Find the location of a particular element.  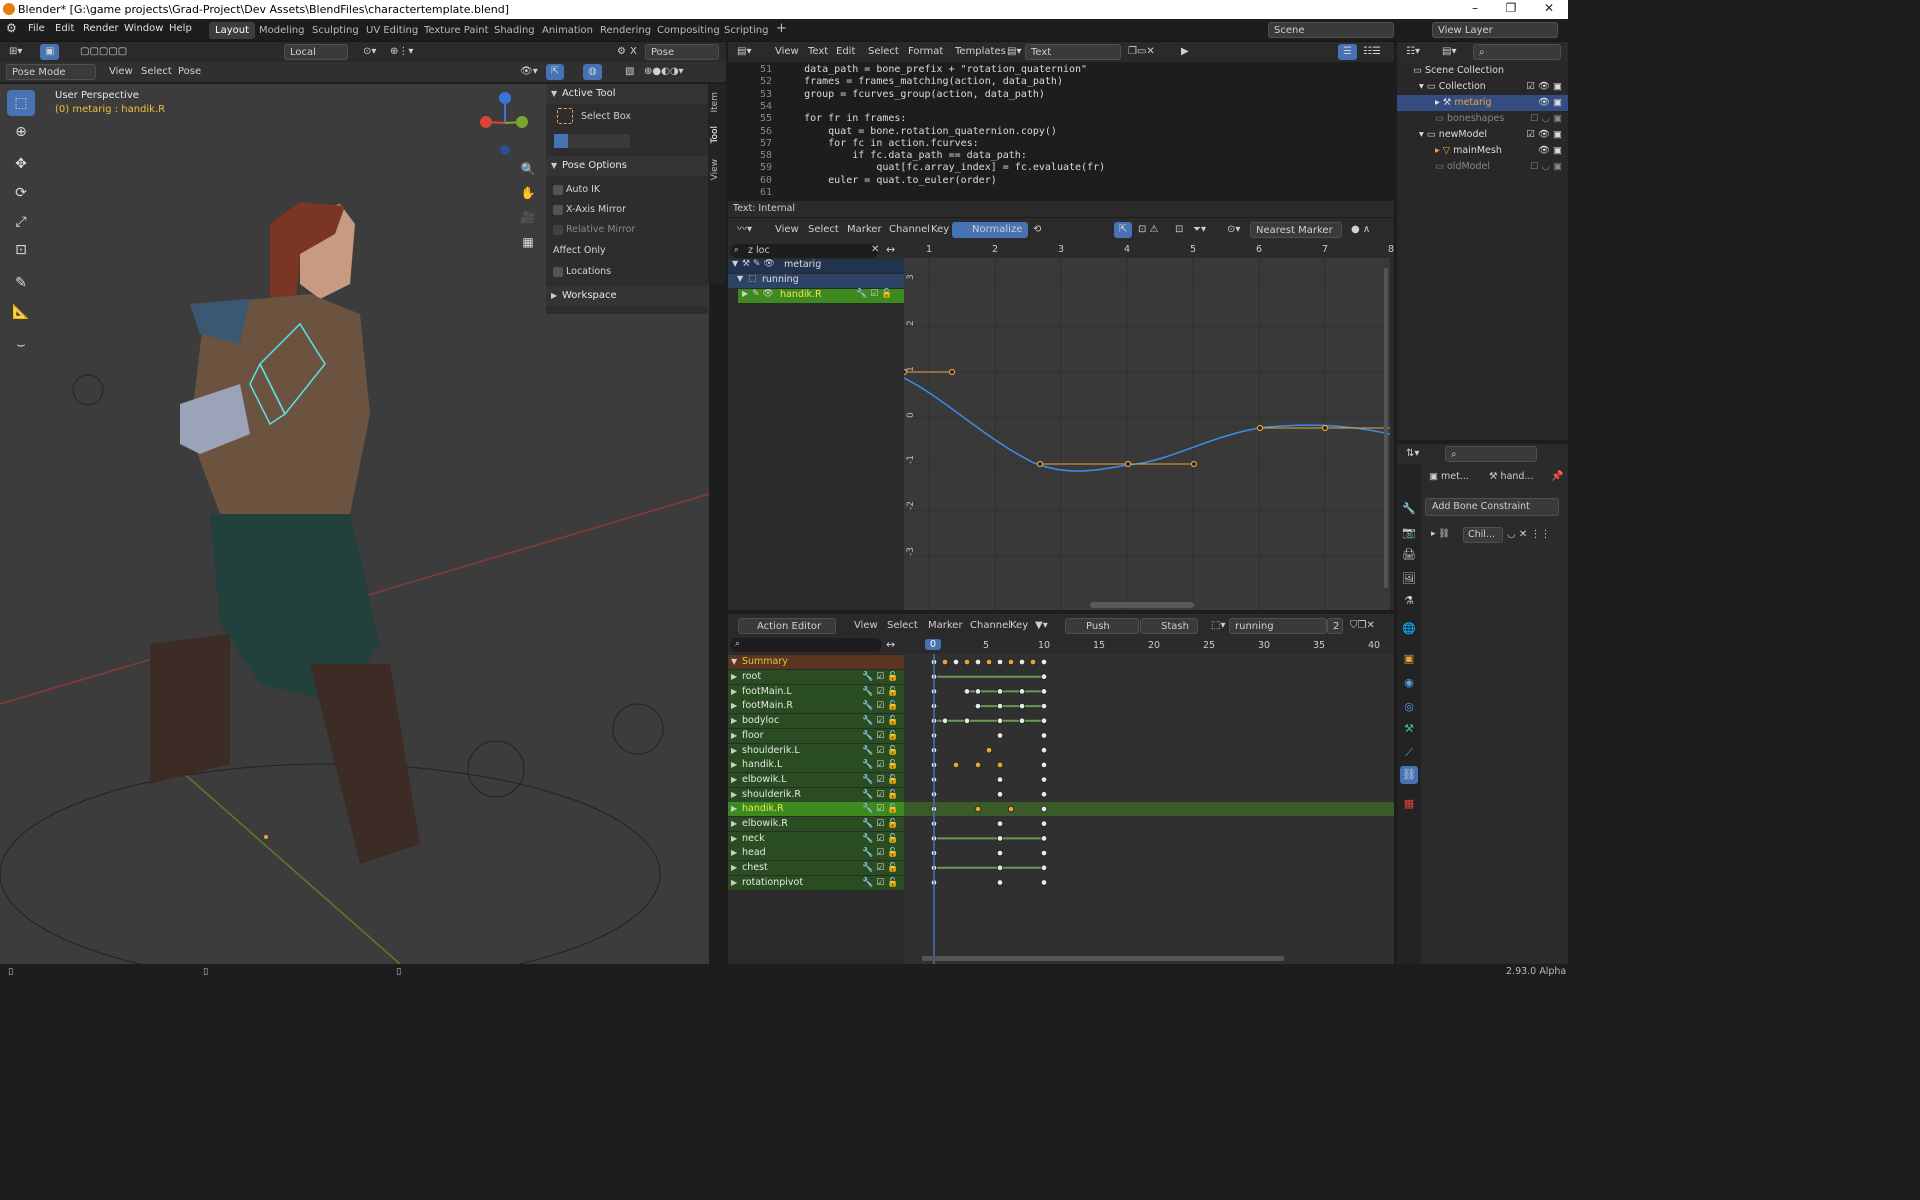

modifier-tab-icon: ◉ is located at coordinates (1409, 683).